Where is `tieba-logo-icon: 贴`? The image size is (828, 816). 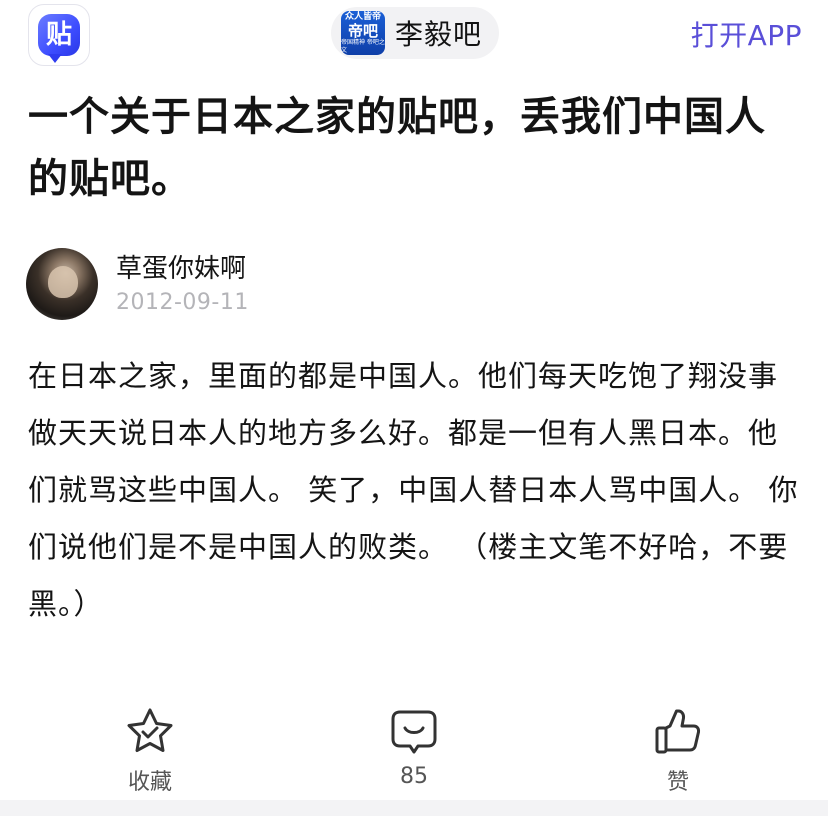 tieba-logo-icon: 贴 is located at coordinates (59, 35).